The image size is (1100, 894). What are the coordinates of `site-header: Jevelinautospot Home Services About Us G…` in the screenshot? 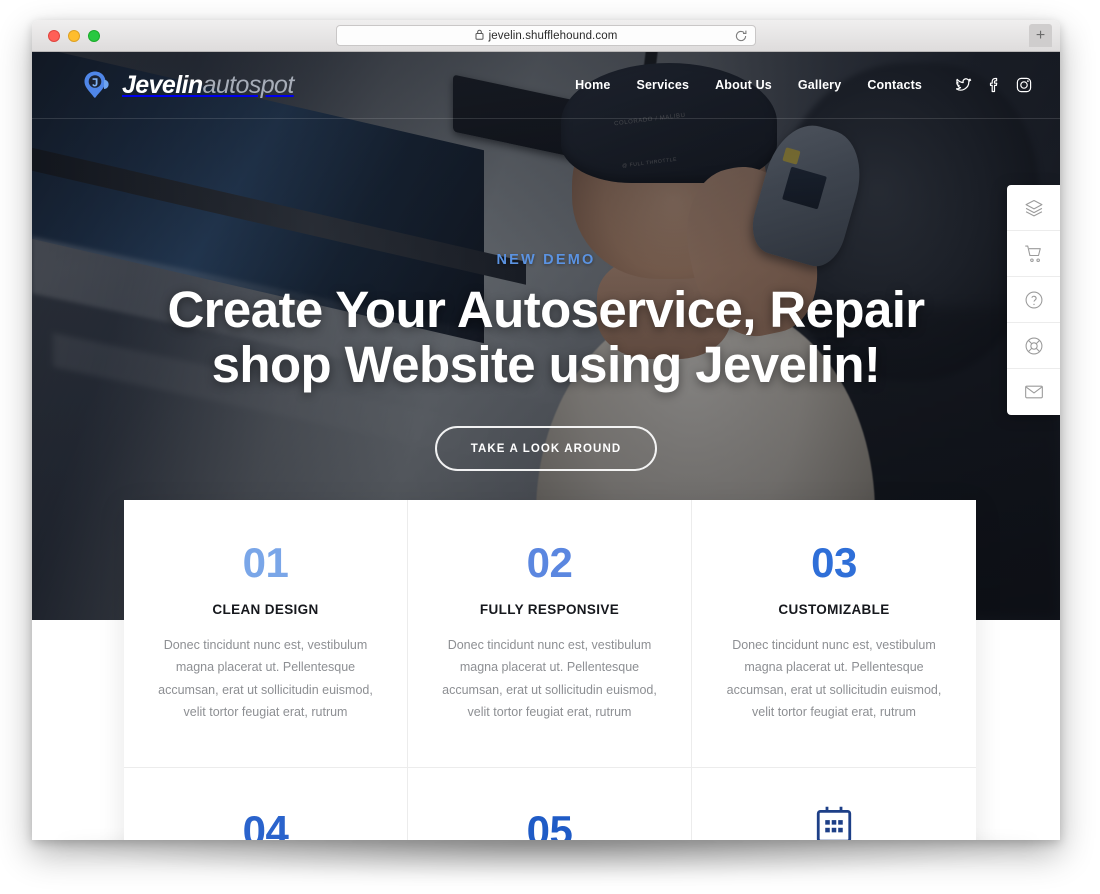 It's located at (546, 85).